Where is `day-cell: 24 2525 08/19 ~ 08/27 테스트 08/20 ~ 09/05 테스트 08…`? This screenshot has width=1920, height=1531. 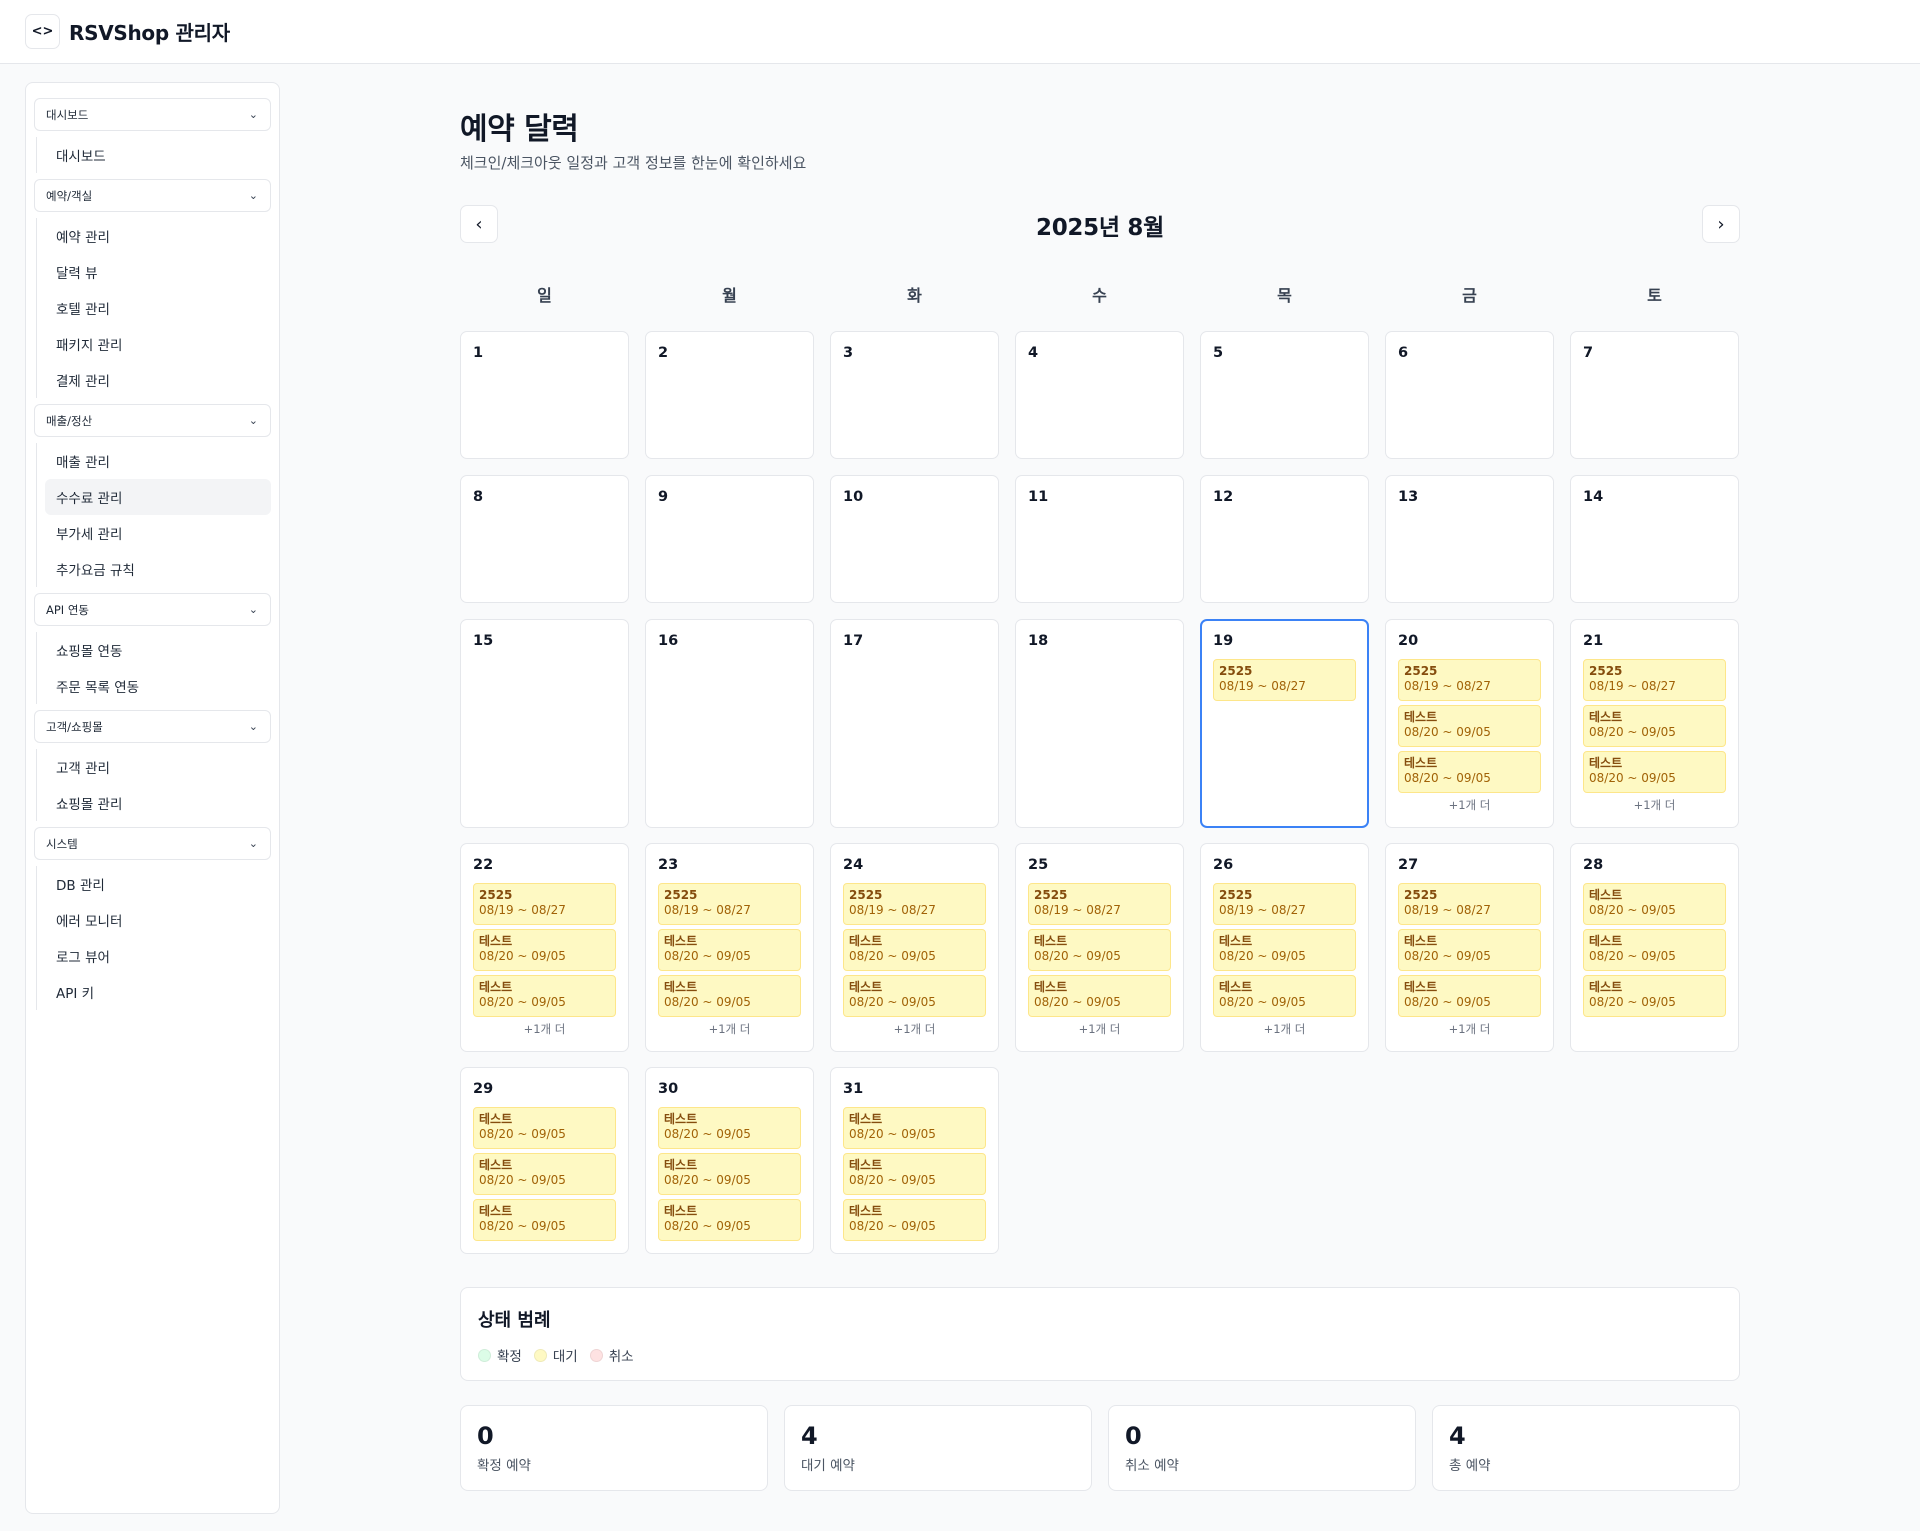
day-cell: 24 2525 08/19 ~ 08/27 테스트 08/20 ~ 09/05 테스트 08… is located at coordinates (914, 947).